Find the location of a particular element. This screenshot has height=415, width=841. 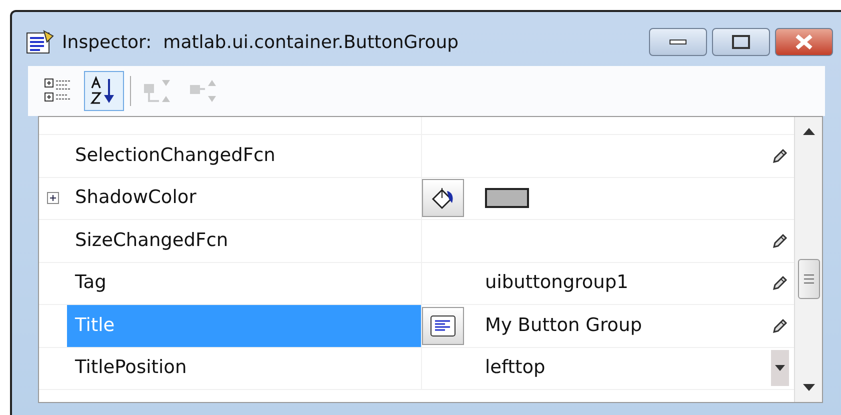

property-name: SizeChangedFcn is located at coordinates (244, 241).